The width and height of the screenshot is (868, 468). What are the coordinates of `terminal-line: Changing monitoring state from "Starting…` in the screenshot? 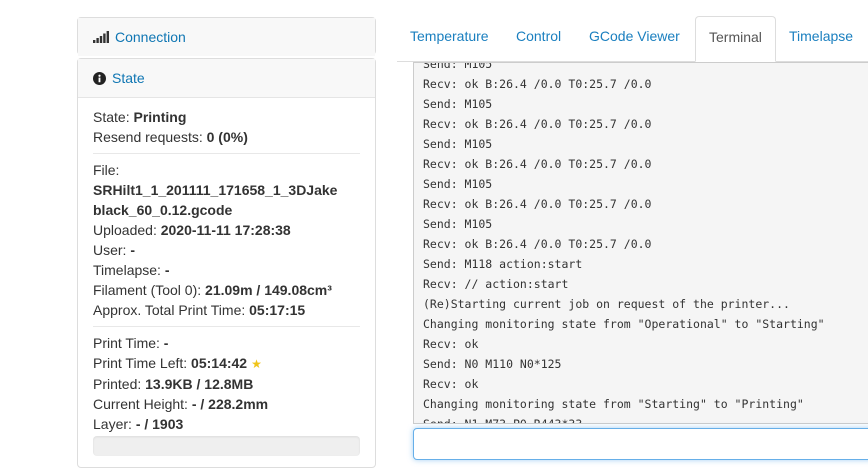 It's located at (613, 404).